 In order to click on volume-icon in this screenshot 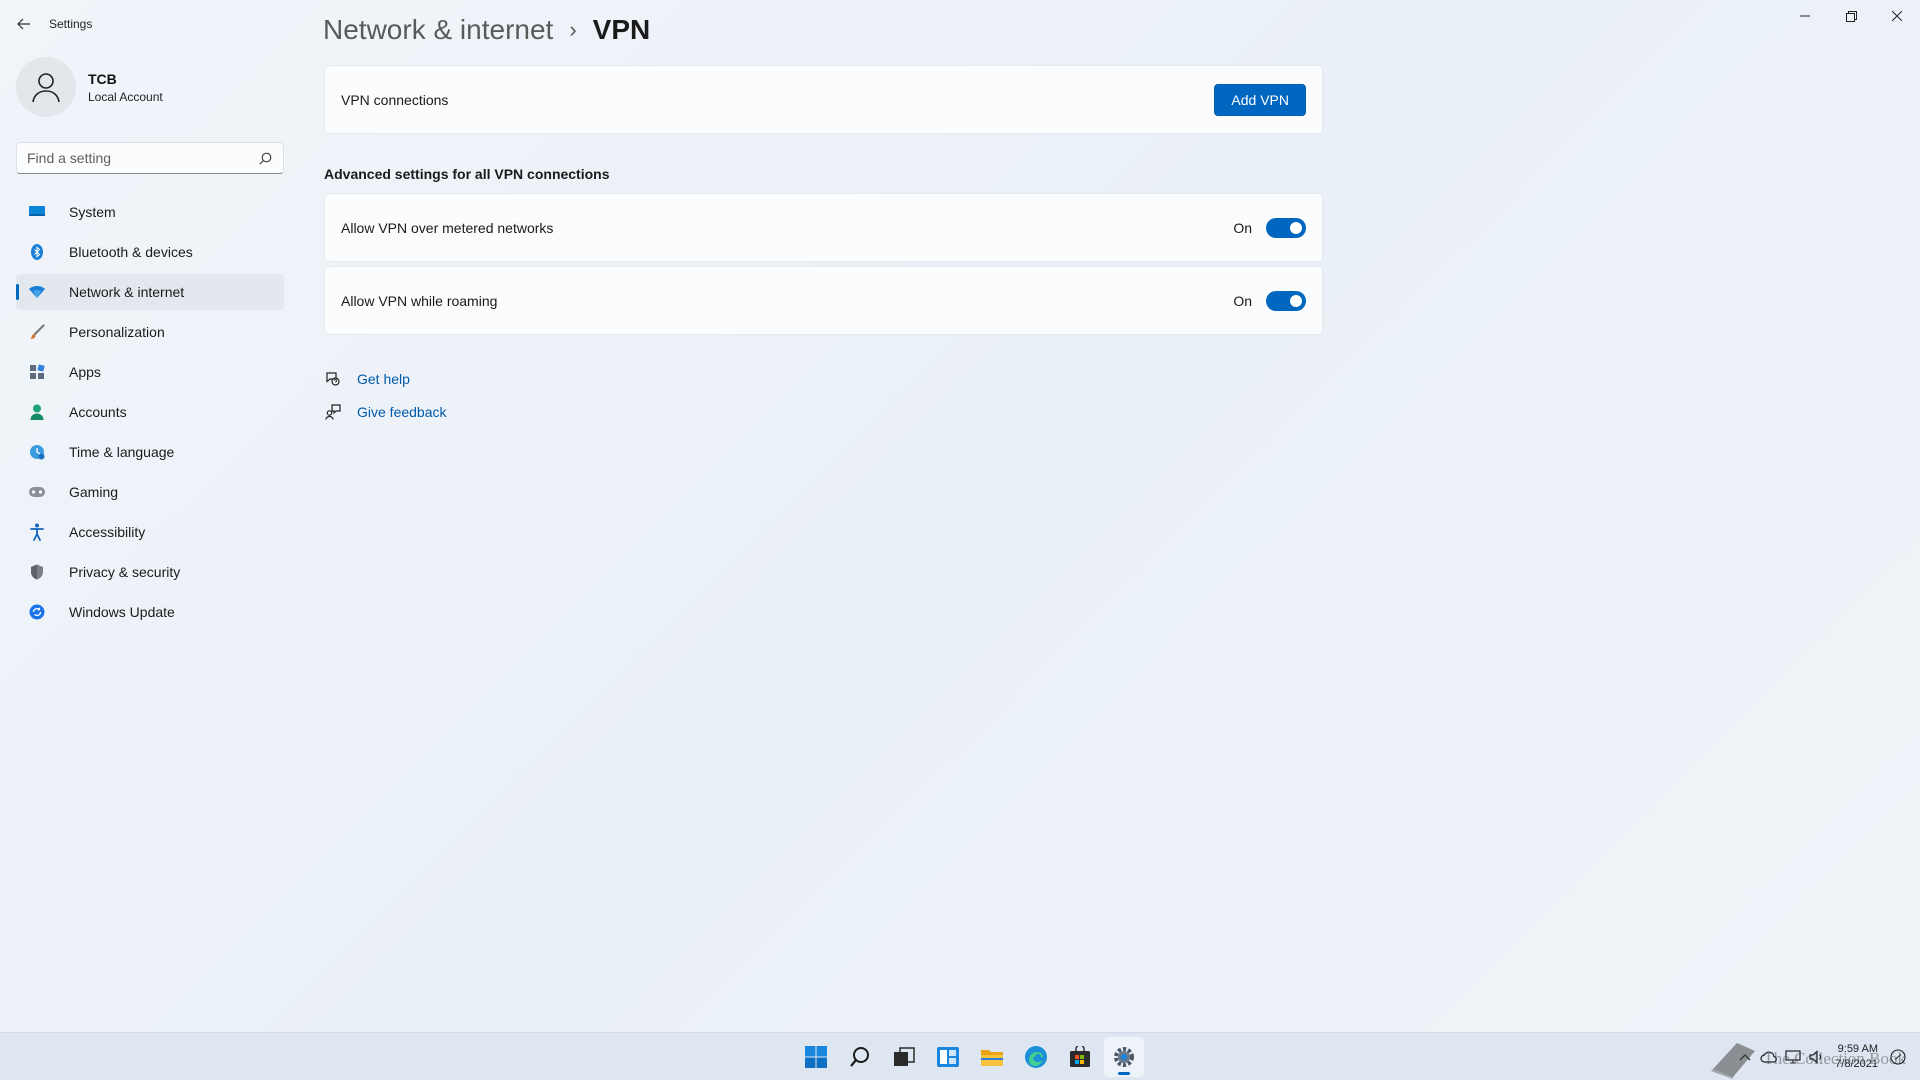, I will do `click(1817, 1057)`.